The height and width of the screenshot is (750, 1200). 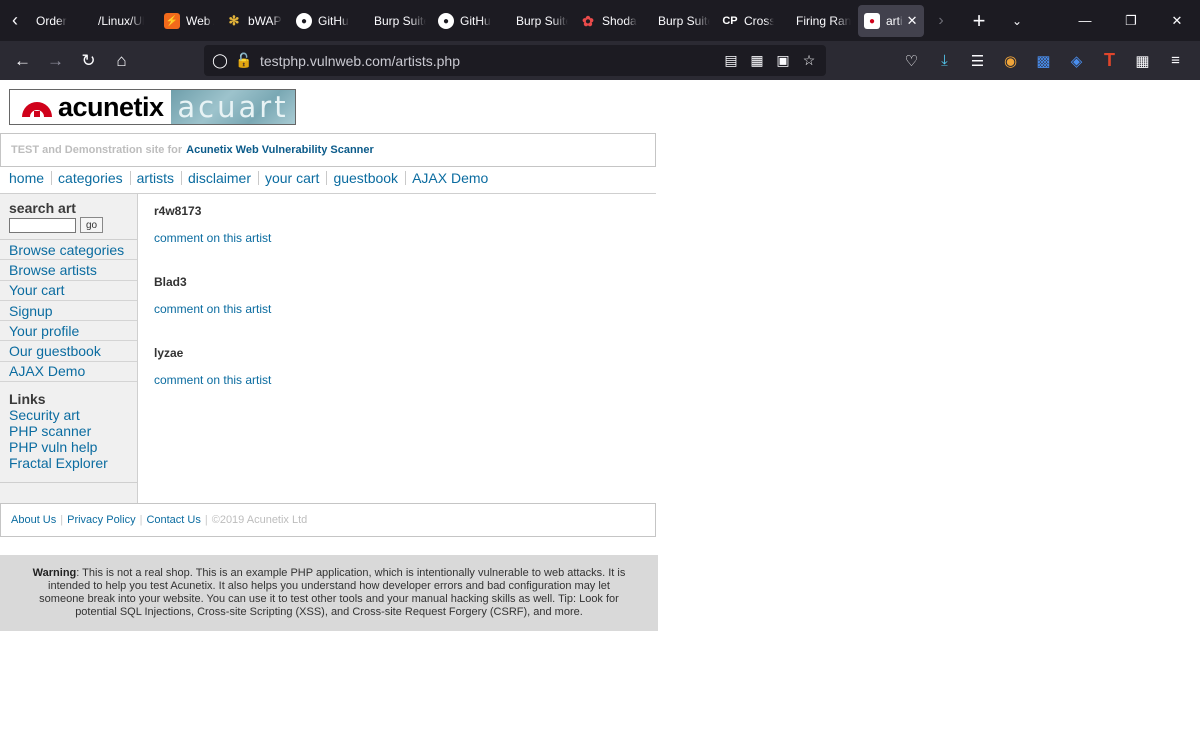 What do you see at coordinates (731, 60) in the screenshot?
I see `reader-view-icon: ▤` at bounding box center [731, 60].